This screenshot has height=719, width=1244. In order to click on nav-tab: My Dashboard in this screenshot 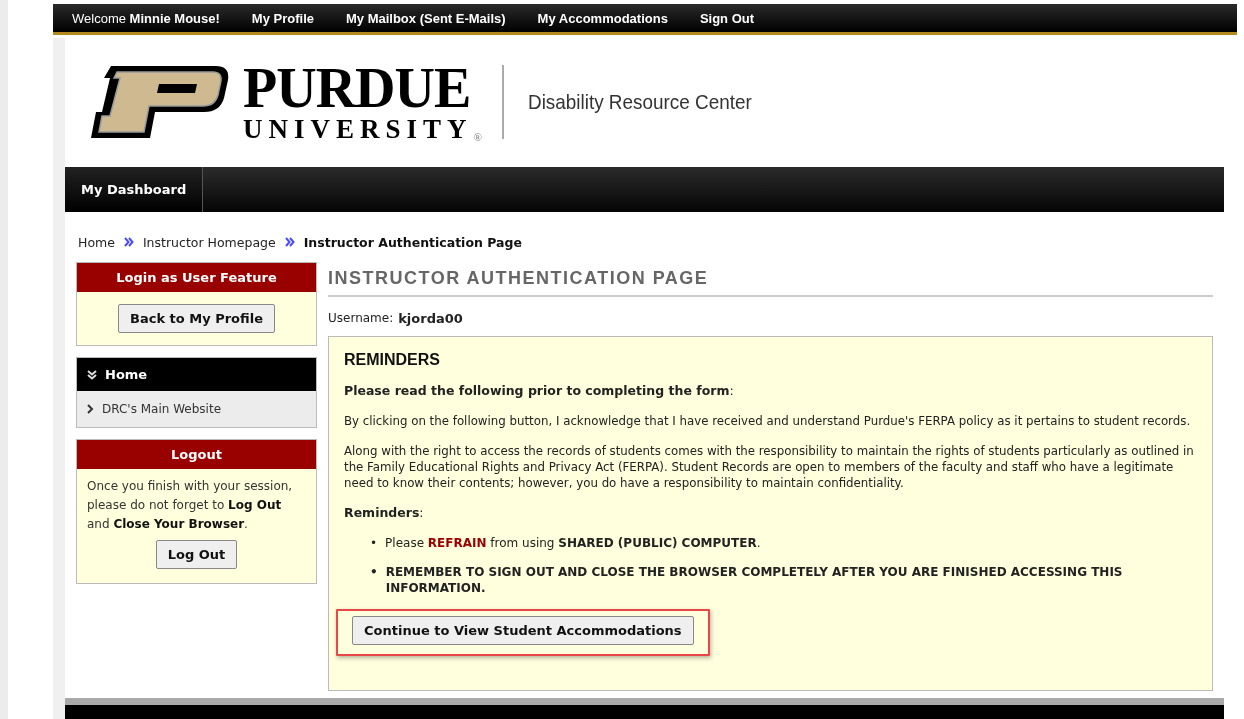, I will do `click(134, 189)`.